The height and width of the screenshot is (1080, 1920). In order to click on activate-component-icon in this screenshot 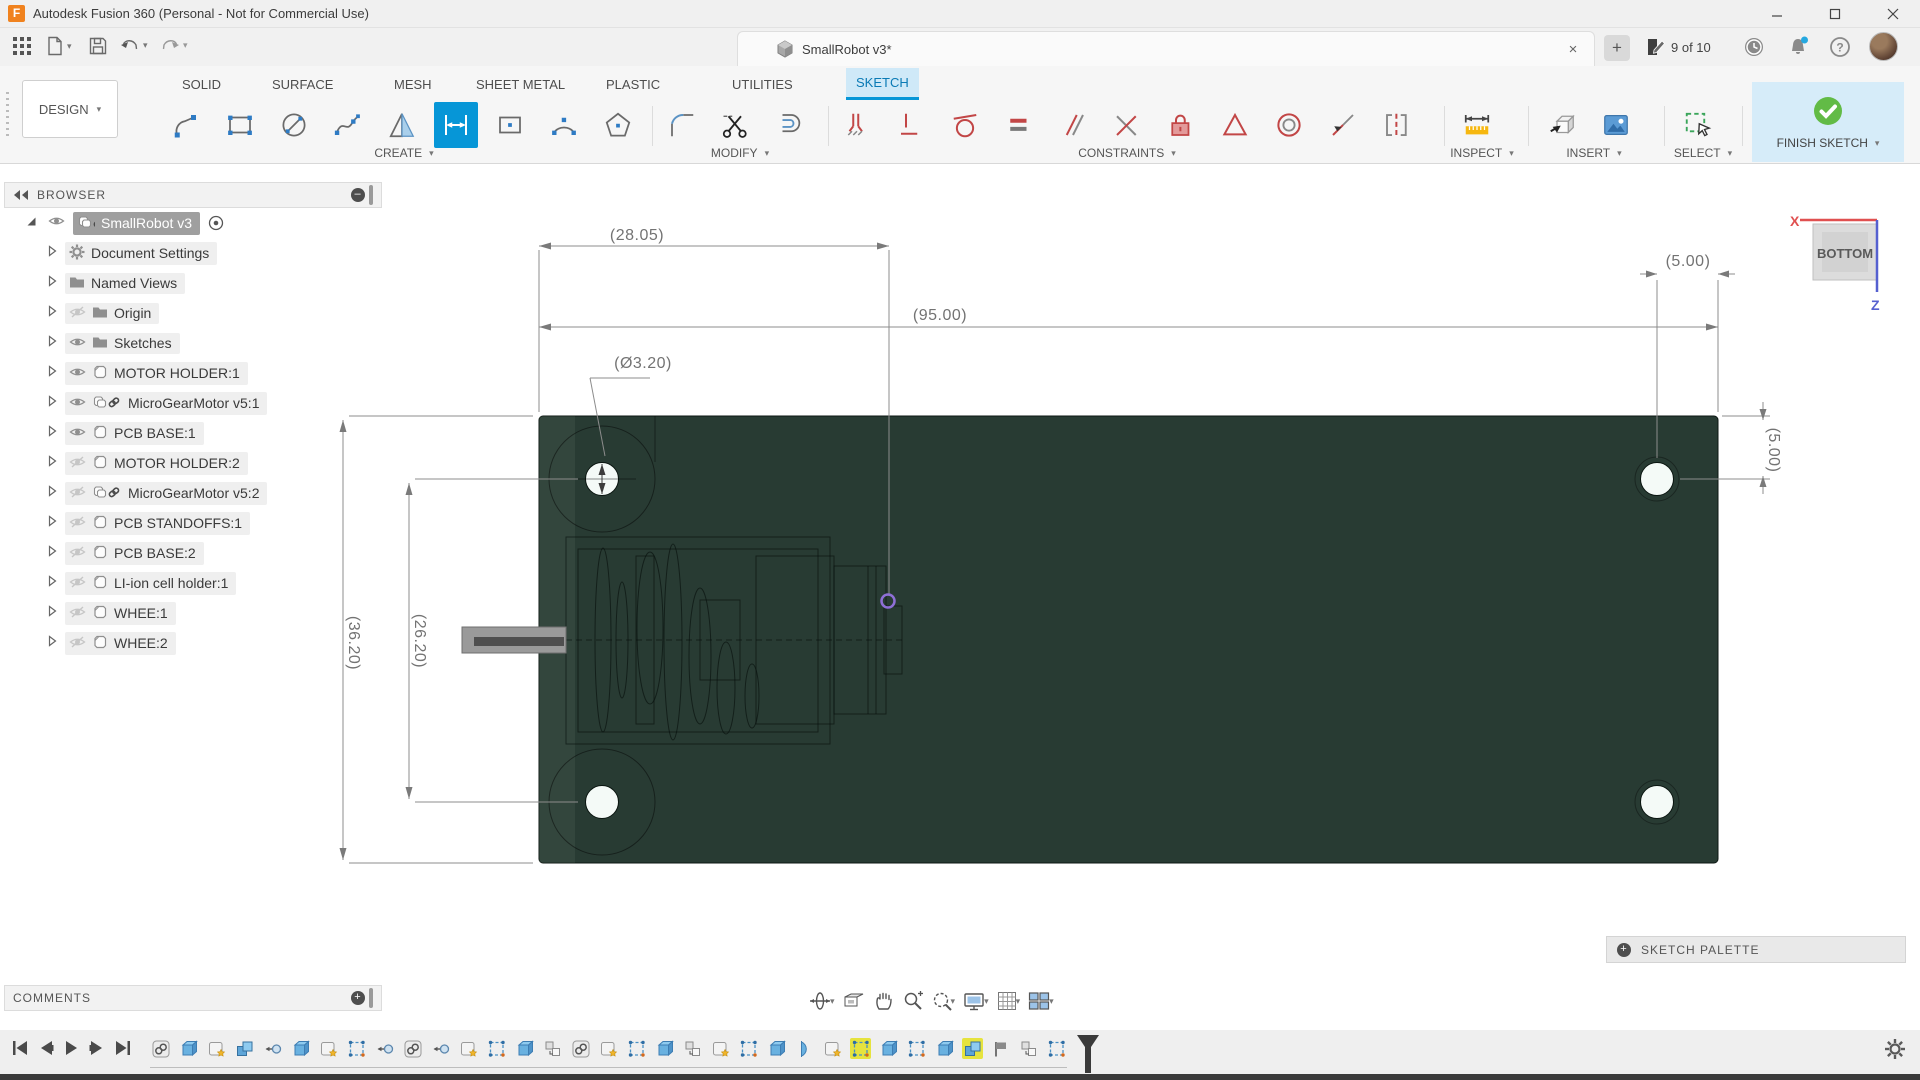, I will do `click(216, 223)`.